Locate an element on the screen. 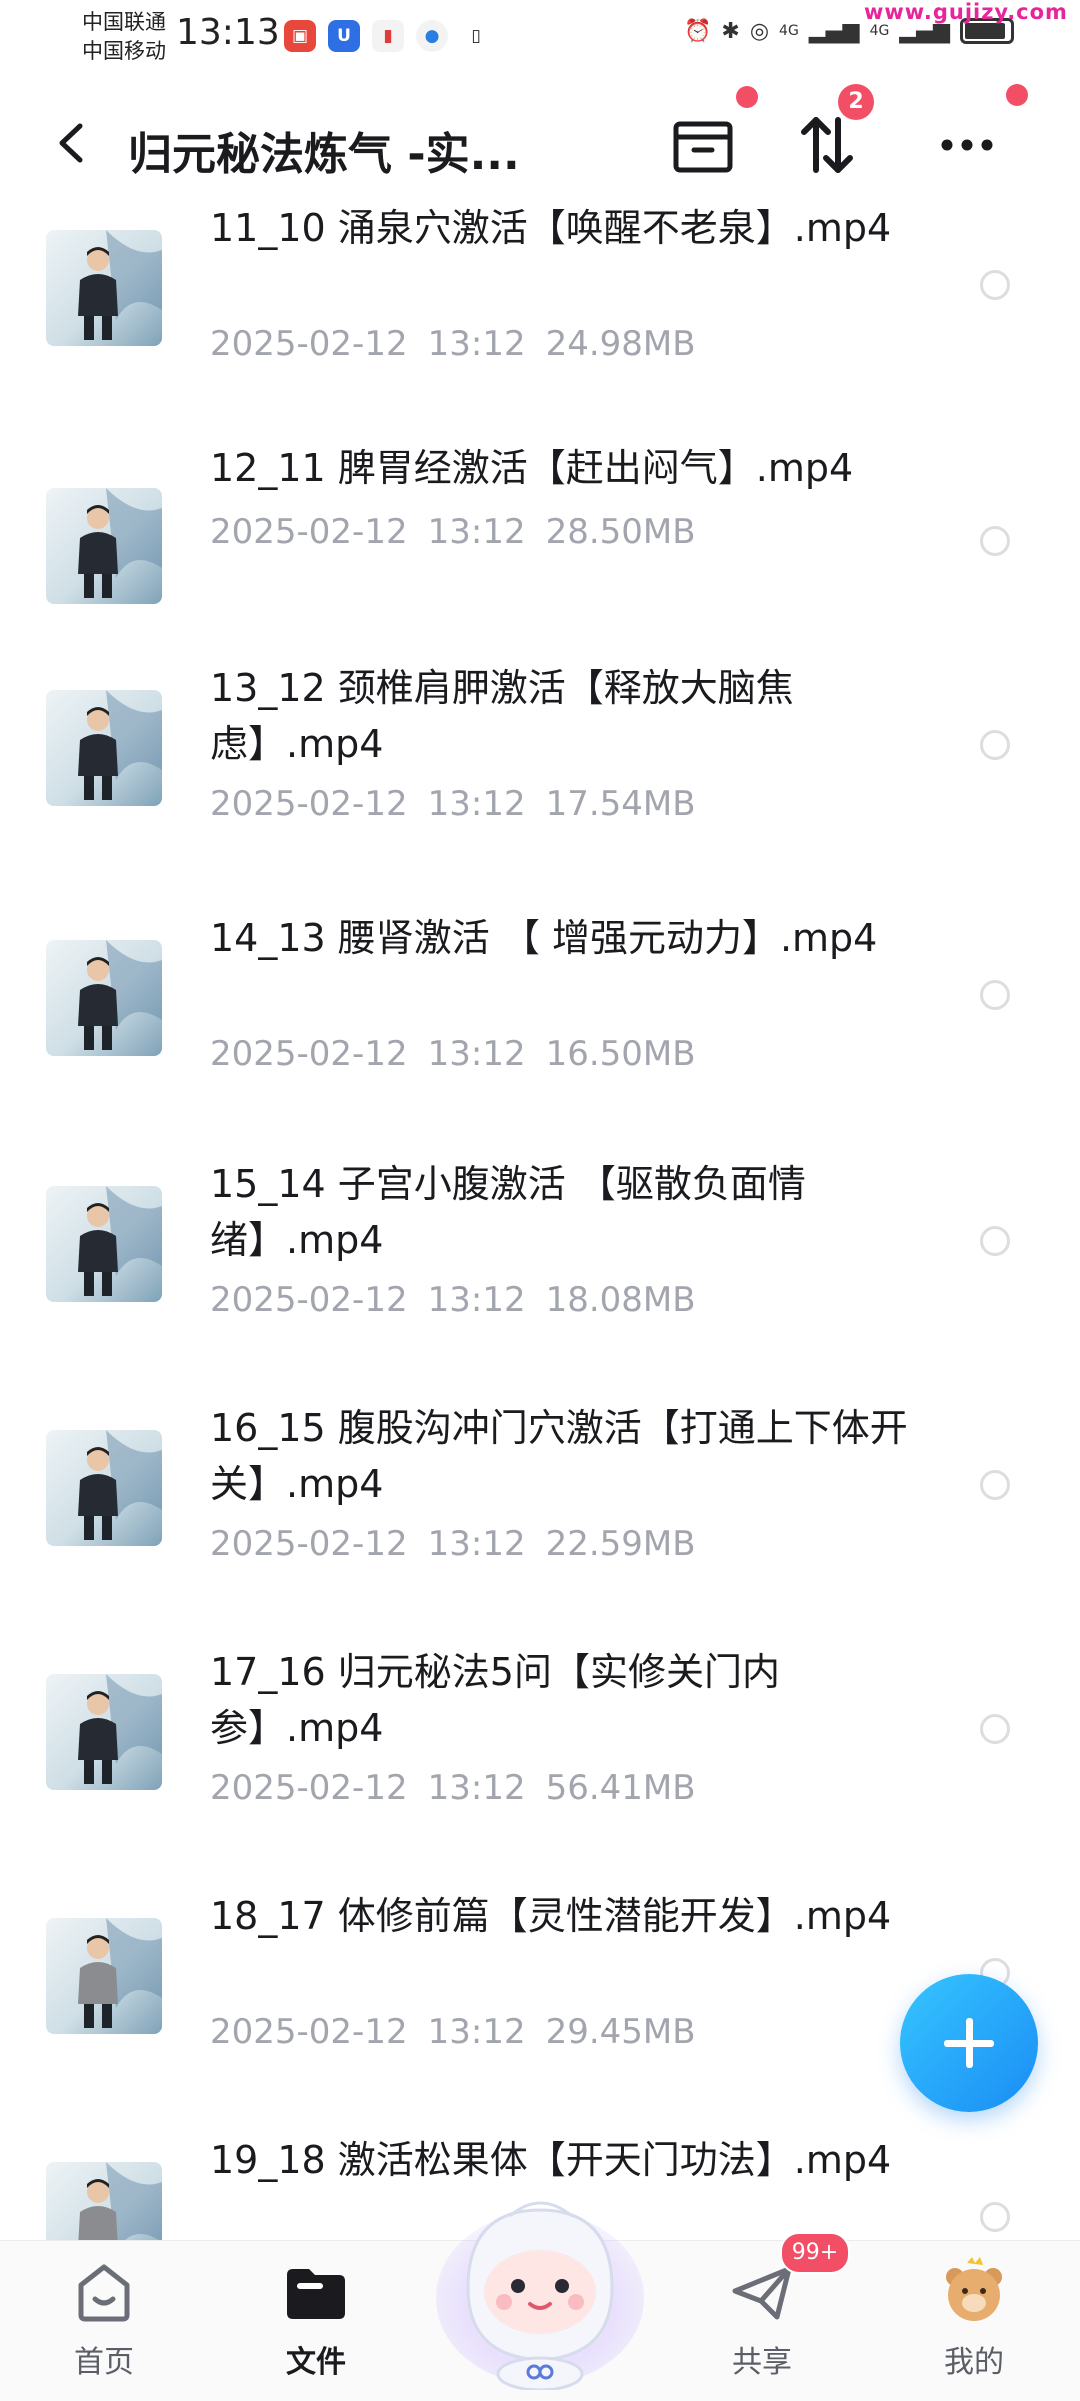 The height and width of the screenshot is (2401, 1080). file-size: 22.59MB is located at coordinates (620, 1544).